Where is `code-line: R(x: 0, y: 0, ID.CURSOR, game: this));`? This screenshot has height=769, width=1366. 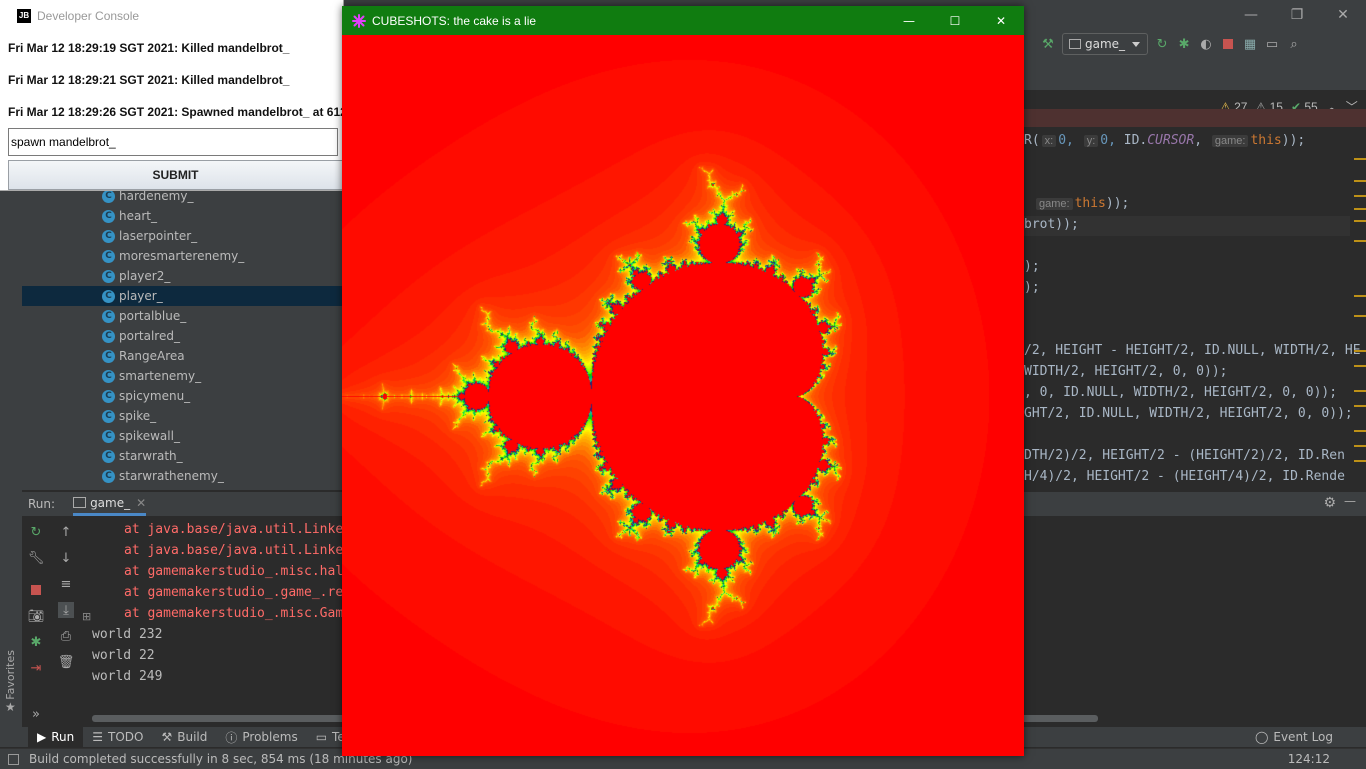
code-line: R(x: 0, y: 0, ID.CURSOR, game: this)); is located at coordinates (1165, 140).